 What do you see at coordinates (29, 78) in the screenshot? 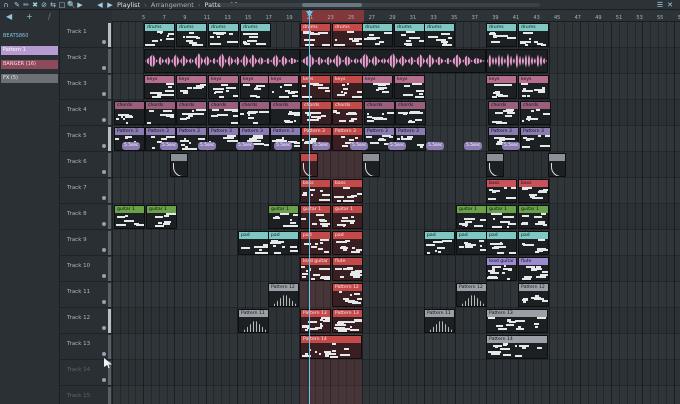
I see `pattern-item: FX (5)` at bounding box center [29, 78].